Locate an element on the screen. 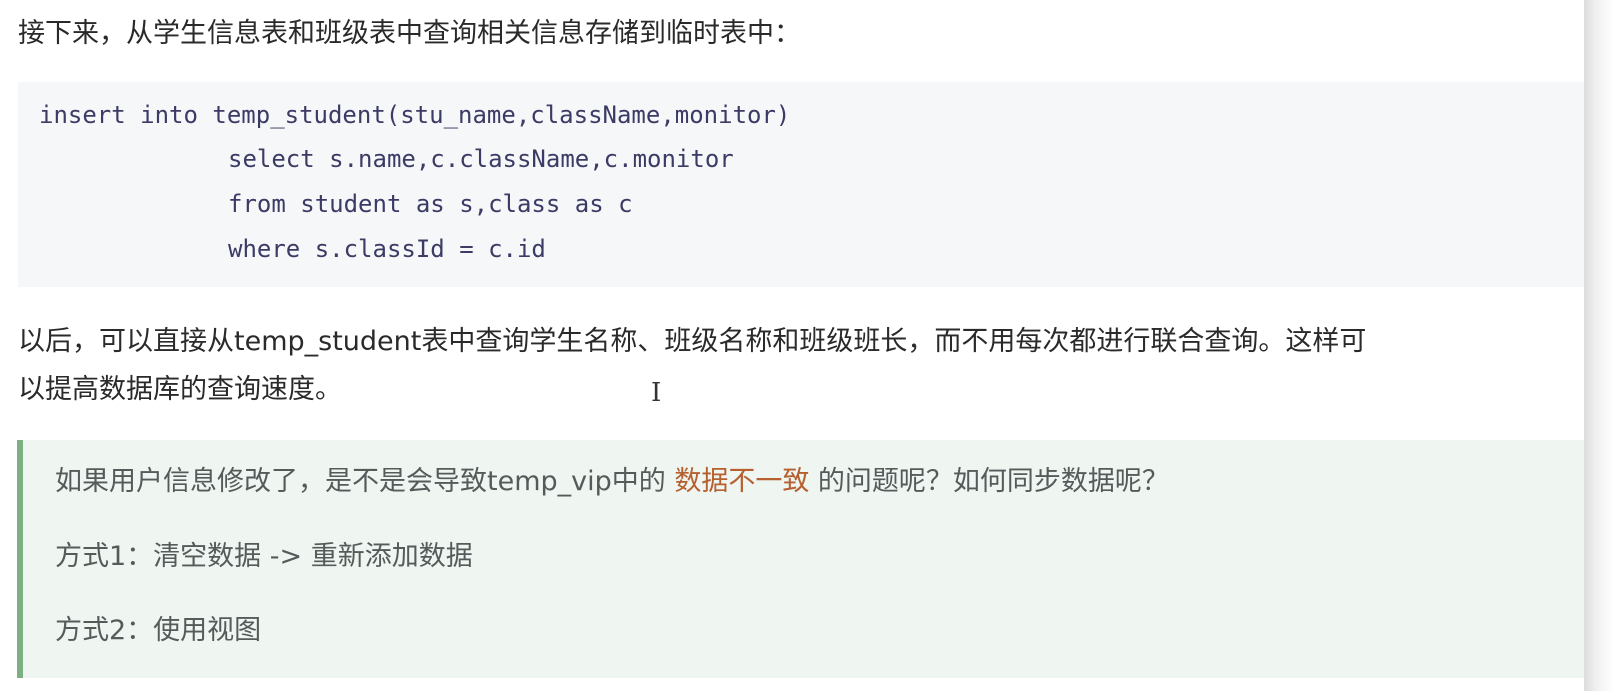 The height and width of the screenshot is (691, 1614). code-line-3: from student as s,class as c is located at coordinates (430, 204).